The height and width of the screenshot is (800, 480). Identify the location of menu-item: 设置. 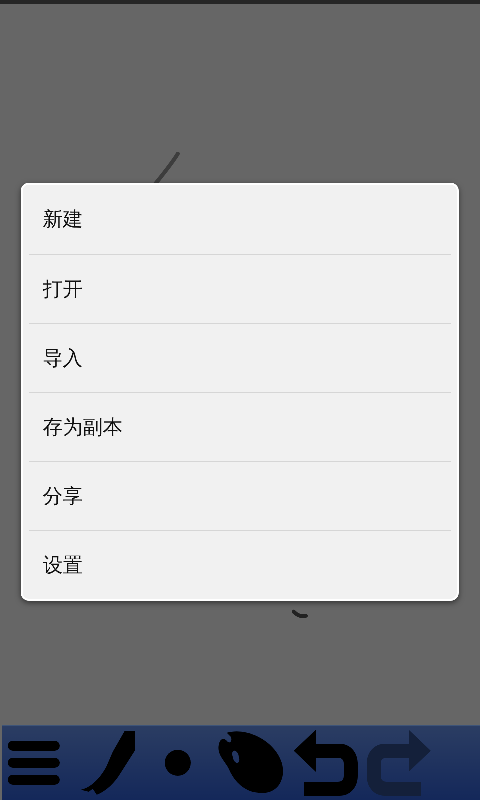
(240, 564).